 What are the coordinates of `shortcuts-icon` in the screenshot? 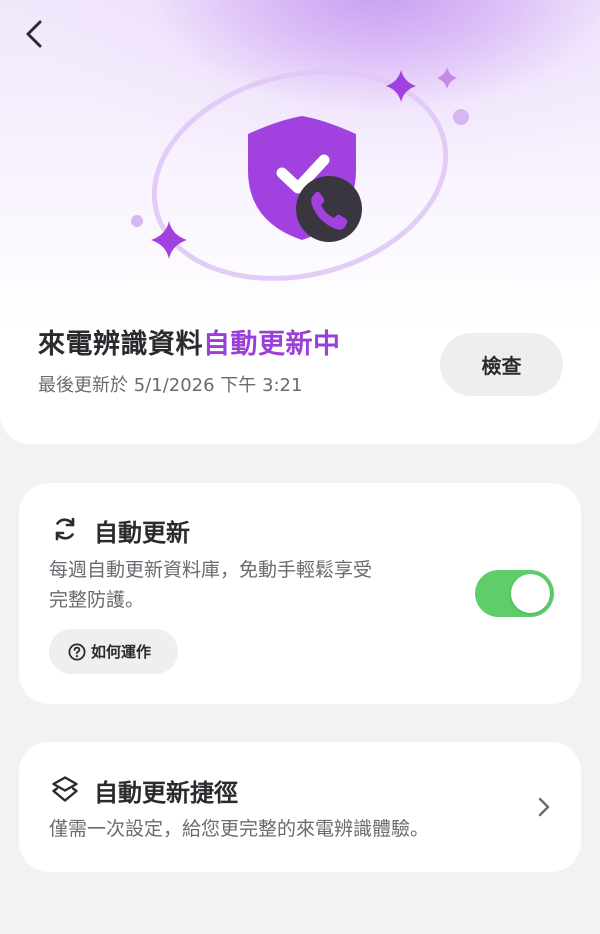 It's located at (65, 789).